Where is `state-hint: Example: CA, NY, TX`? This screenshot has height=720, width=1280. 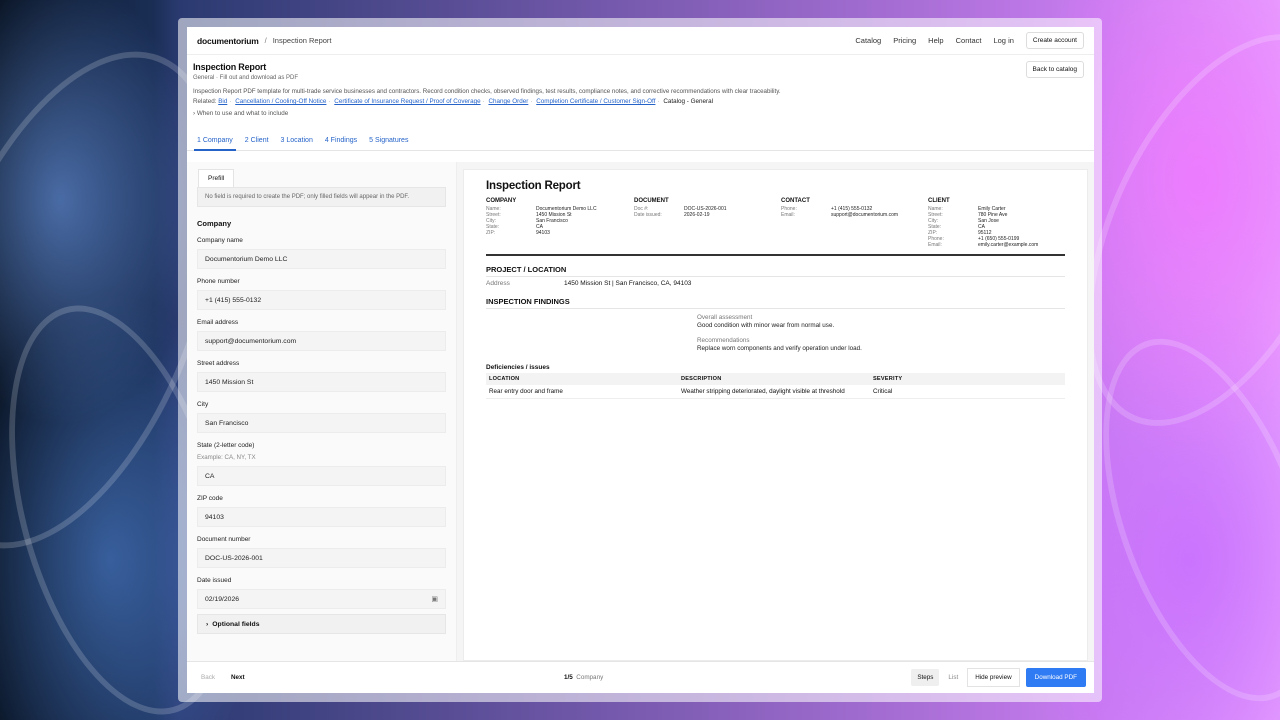 state-hint: Example: CA, NY, TX is located at coordinates (226, 457).